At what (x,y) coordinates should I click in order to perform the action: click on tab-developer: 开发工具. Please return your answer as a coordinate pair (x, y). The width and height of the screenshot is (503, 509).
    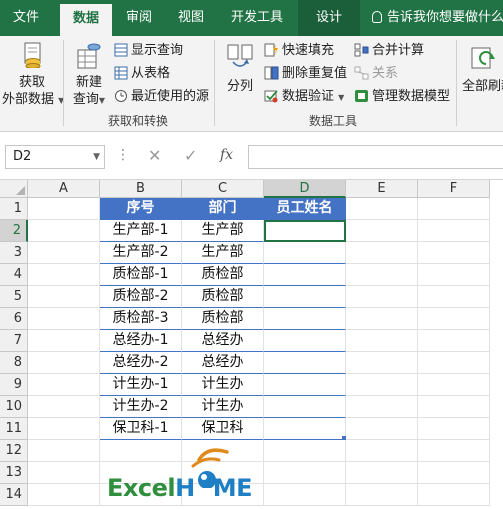
    Looking at the image, I should click on (257, 18).